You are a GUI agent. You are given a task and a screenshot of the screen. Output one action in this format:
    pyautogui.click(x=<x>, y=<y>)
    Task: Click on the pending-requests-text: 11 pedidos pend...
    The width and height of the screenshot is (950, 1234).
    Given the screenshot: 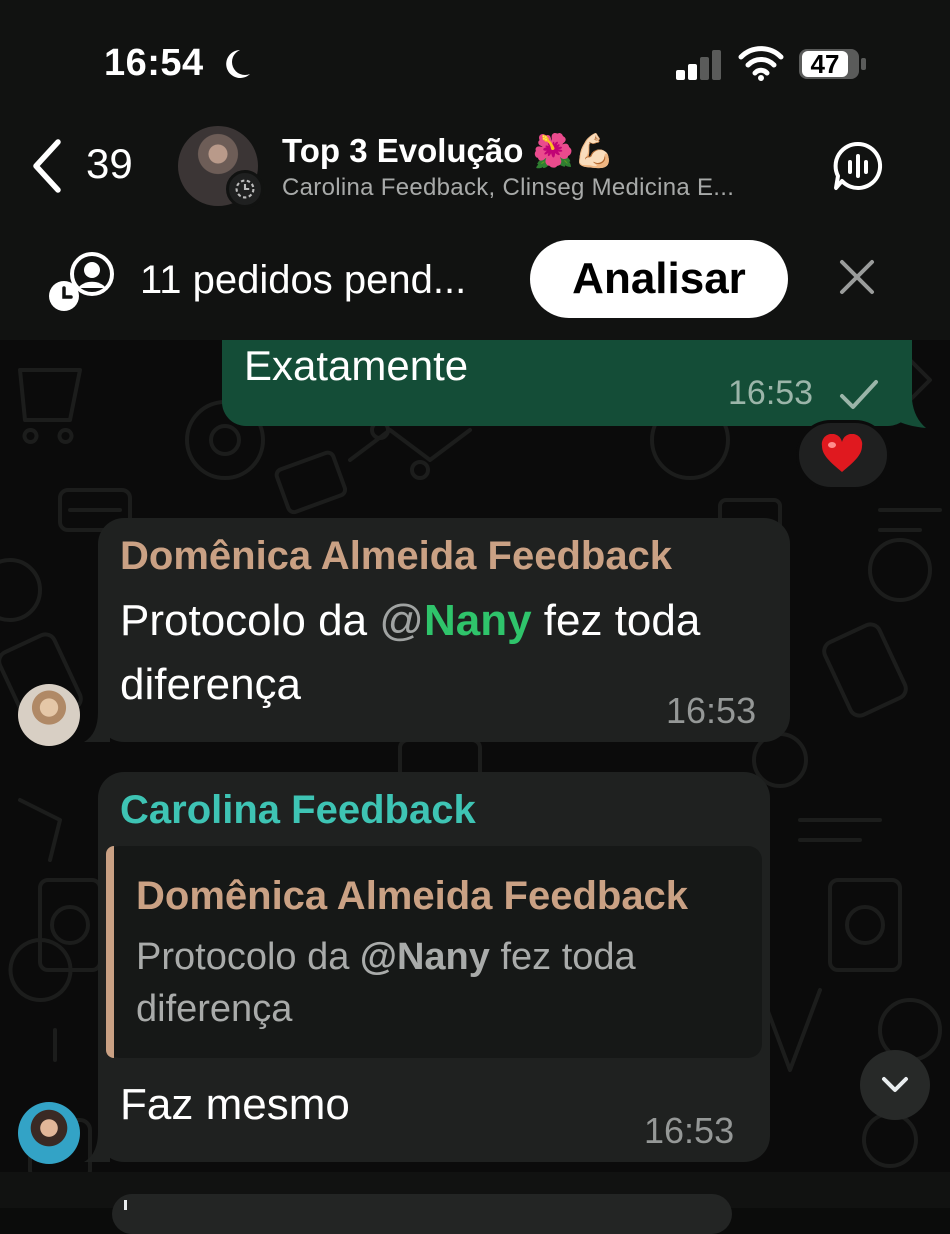 What is the action you would take?
    pyautogui.click(x=303, y=280)
    